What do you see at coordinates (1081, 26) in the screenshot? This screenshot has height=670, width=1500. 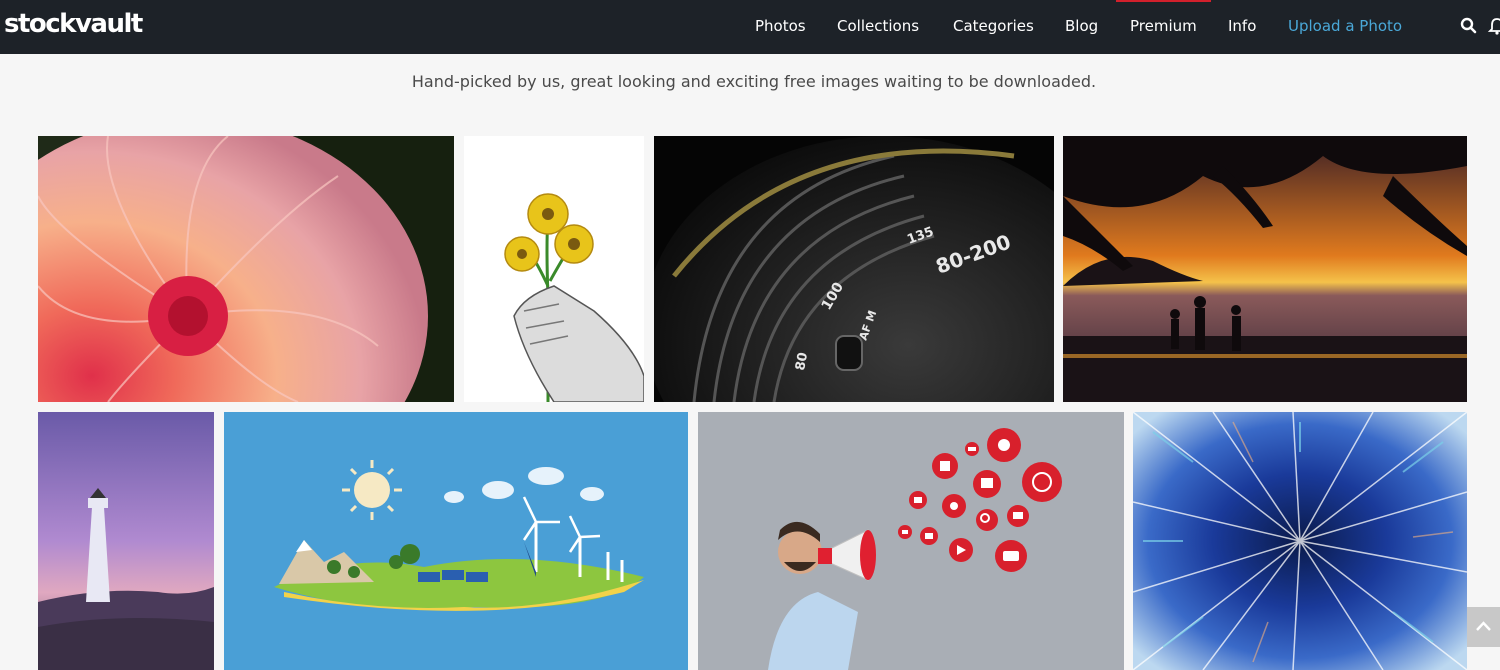 I see `nav-blog: Blog` at bounding box center [1081, 26].